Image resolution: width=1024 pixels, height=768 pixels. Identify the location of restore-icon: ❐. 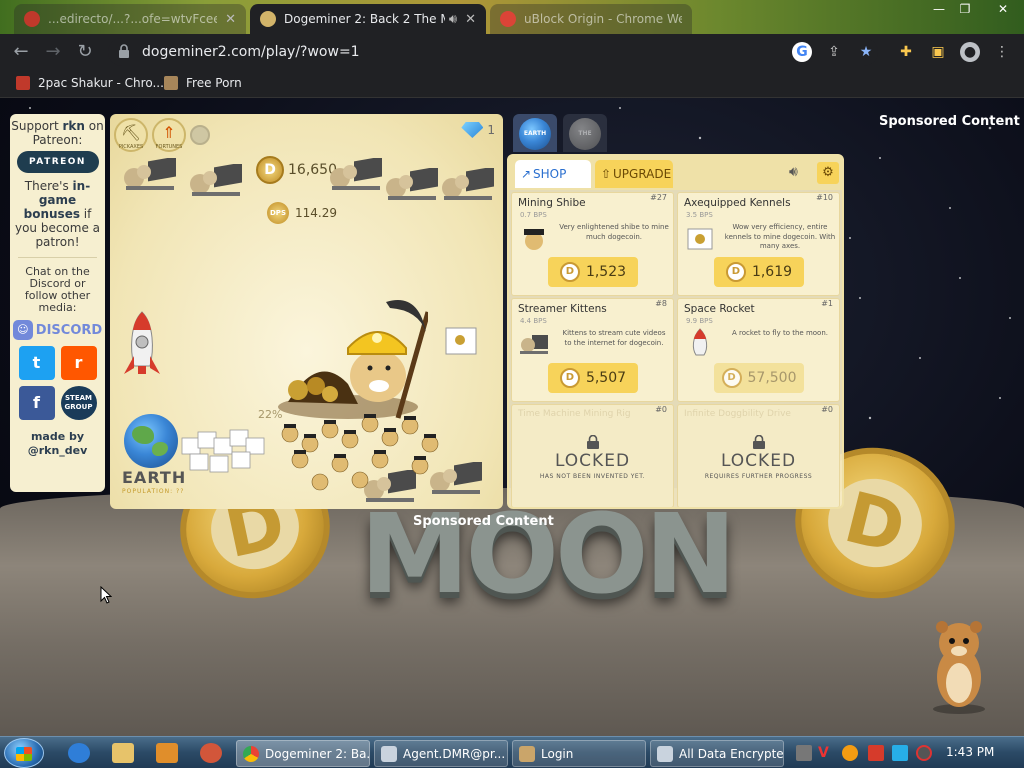
(965, 9).